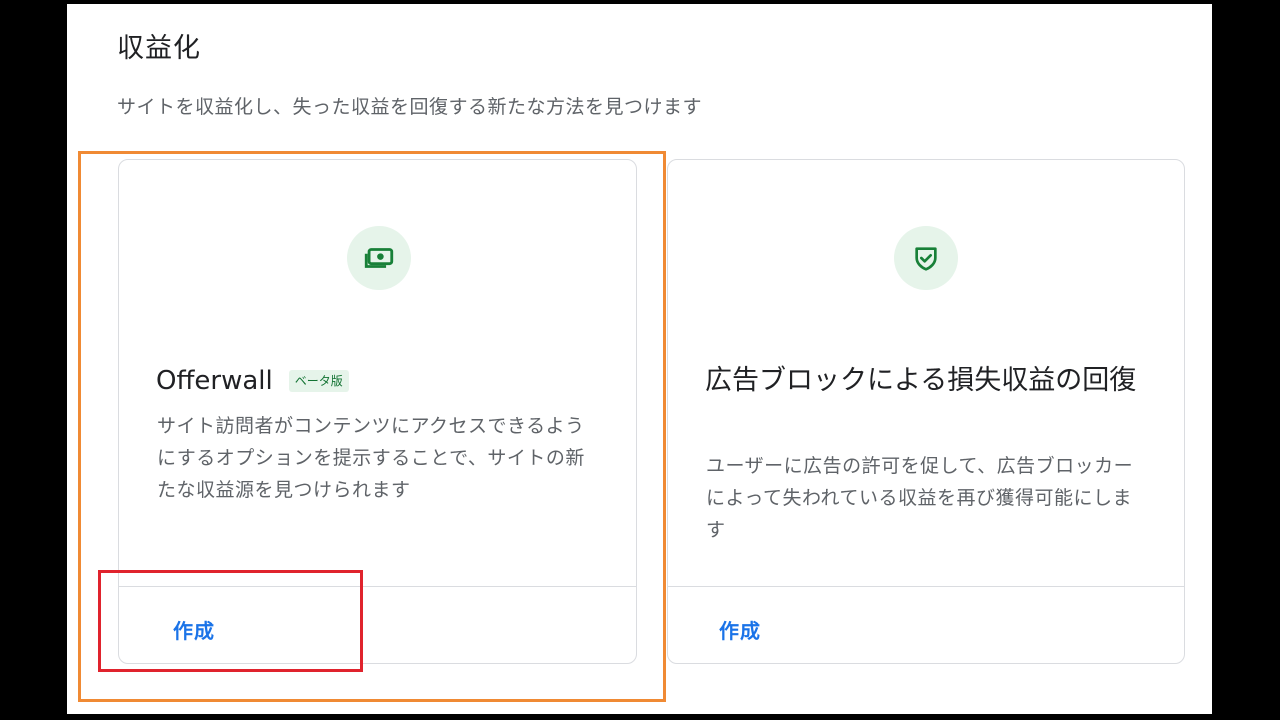  Describe the element at coordinates (410, 107) in the screenshot. I see `page-subtitle: サイトを収益化し、失った収益を回復する新たな方法を見つけます` at that location.